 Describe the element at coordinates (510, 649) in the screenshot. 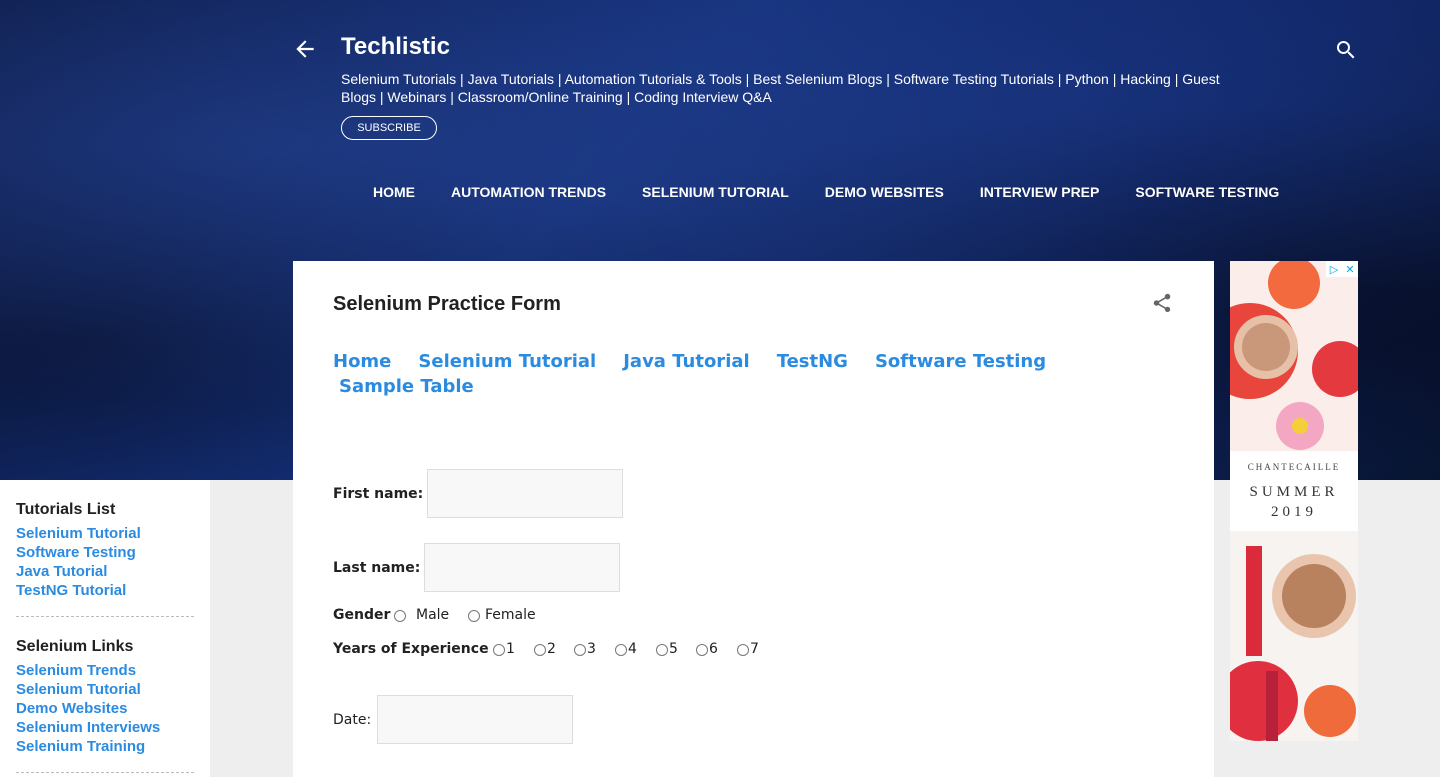

I see `experience-option-1: 1` at that location.